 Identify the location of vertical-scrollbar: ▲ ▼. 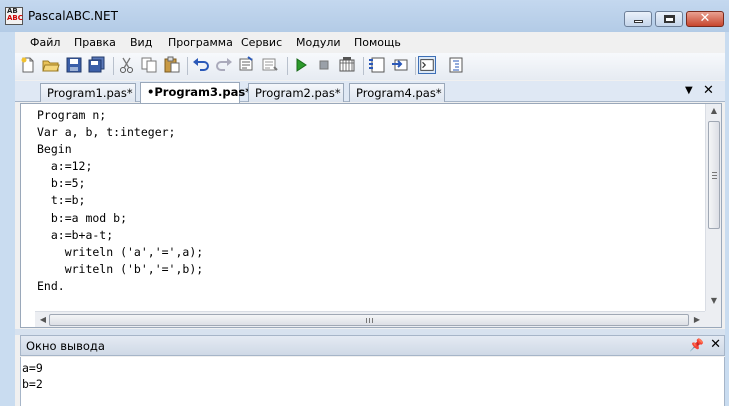
(713, 208).